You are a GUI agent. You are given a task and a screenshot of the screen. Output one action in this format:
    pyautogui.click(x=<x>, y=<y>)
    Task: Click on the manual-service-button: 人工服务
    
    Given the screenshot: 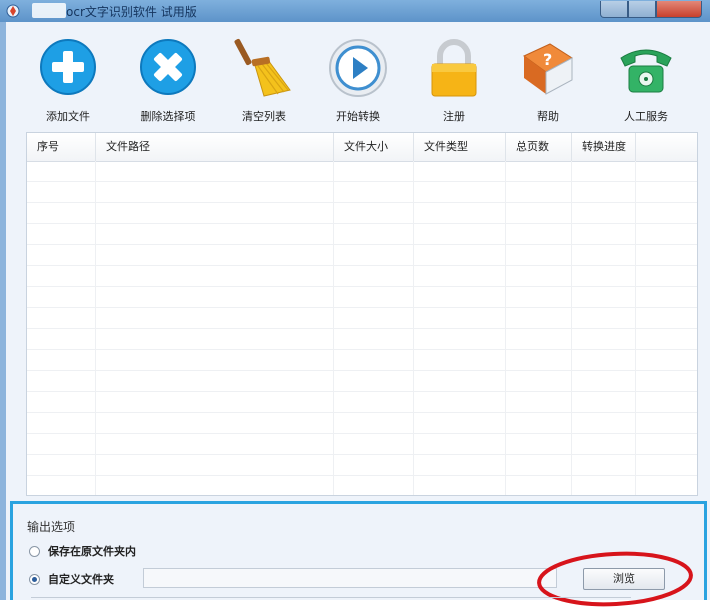 What is the action you would take?
    pyautogui.click(x=646, y=78)
    